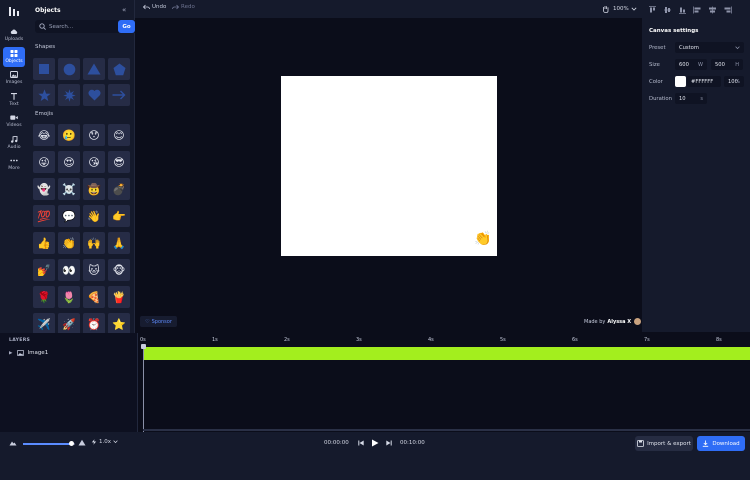 The height and width of the screenshot is (480, 750). I want to click on skip-forward-icon, so click(389, 443).